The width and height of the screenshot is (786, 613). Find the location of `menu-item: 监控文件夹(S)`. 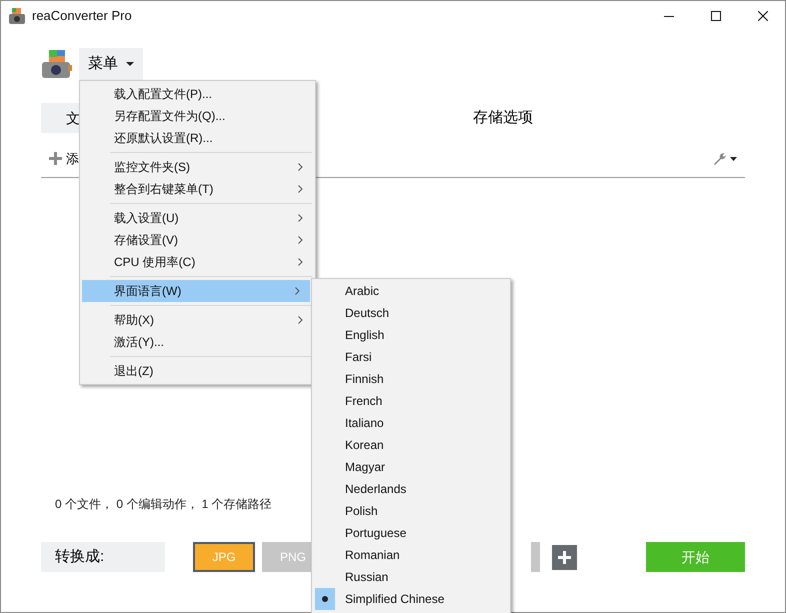

menu-item: 监控文件夹(S) is located at coordinates (197, 167).